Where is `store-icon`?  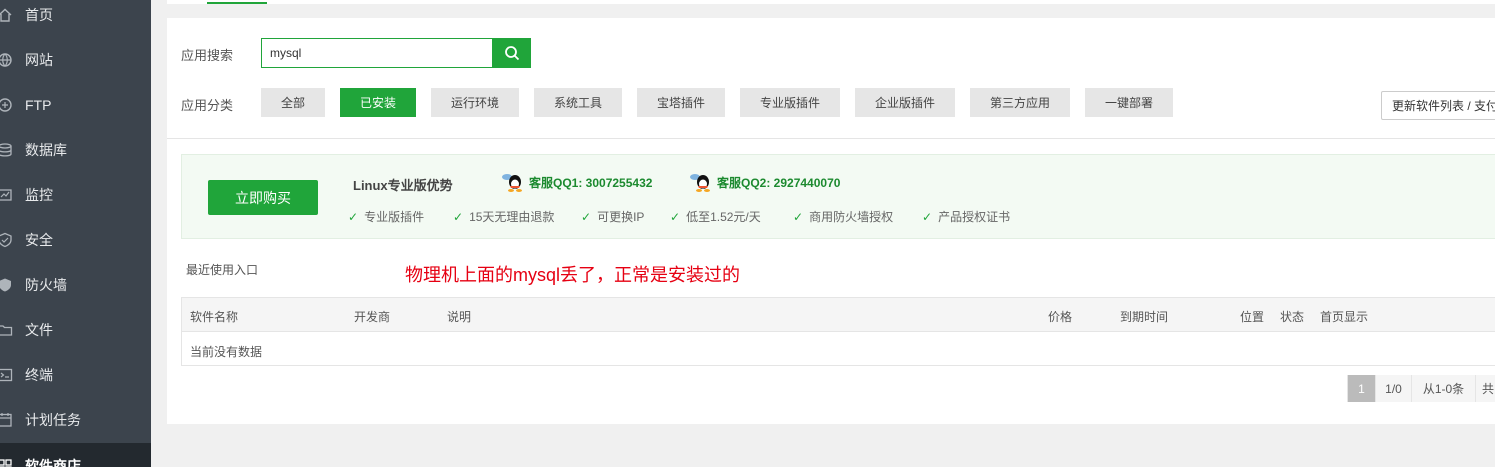 store-icon is located at coordinates (6, 462).